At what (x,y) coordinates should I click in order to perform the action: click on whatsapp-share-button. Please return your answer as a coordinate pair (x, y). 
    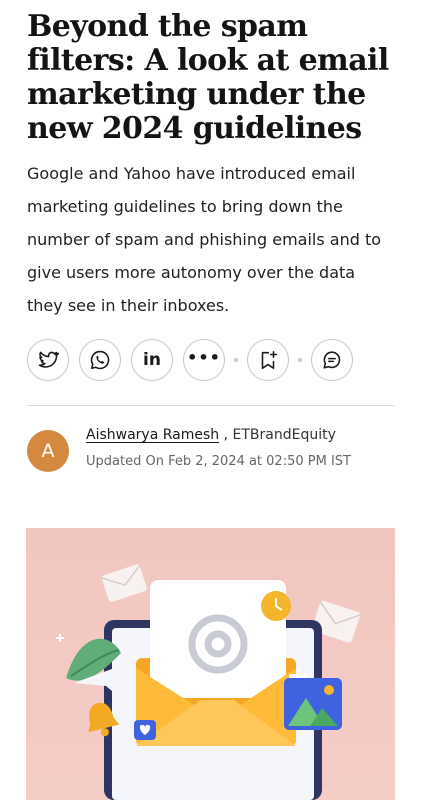
    Looking at the image, I should click on (100, 360).